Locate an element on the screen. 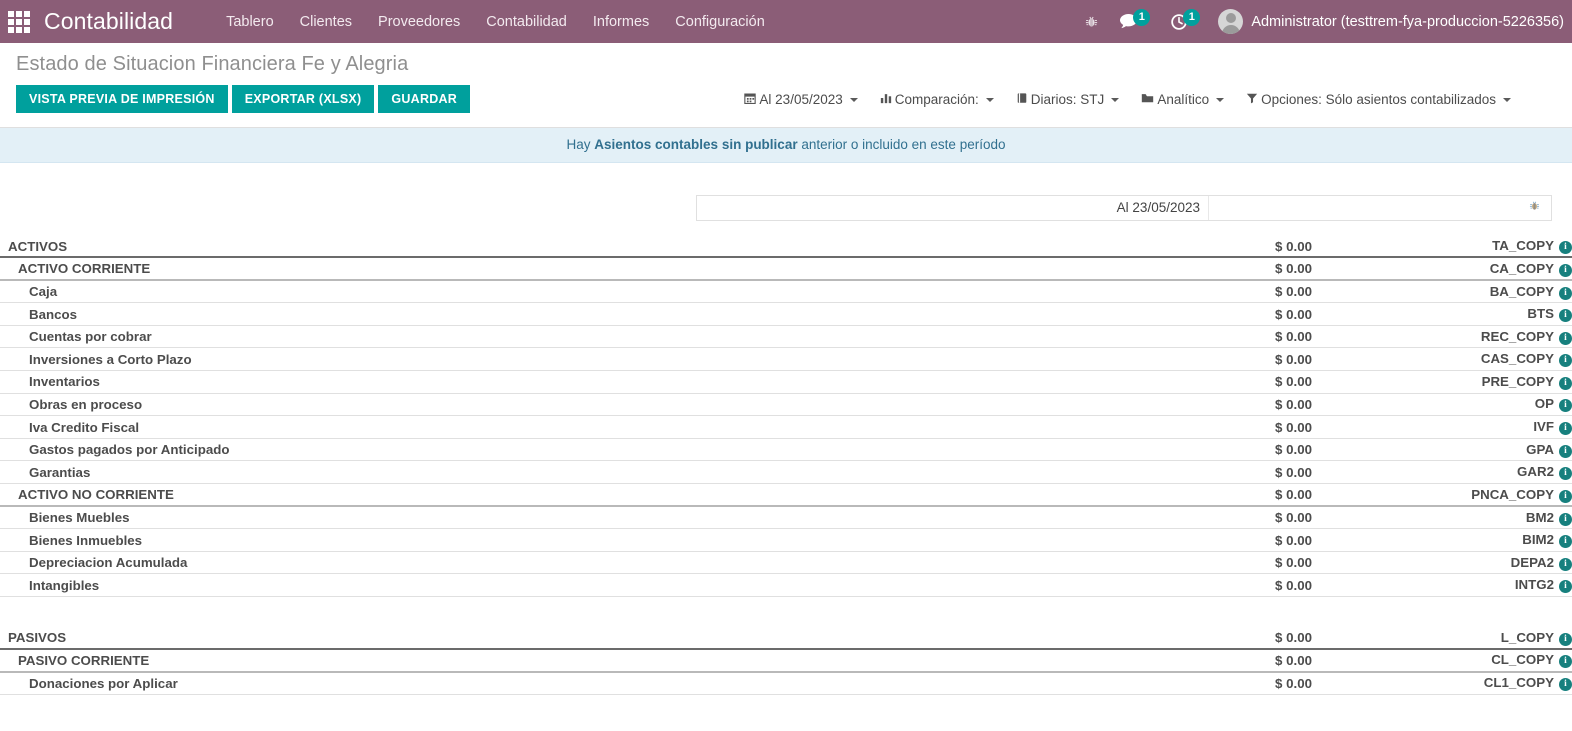 The width and height of the screenshot is (1572, 731). row-code: CL_COPY is located at coordinates (1522, 660).